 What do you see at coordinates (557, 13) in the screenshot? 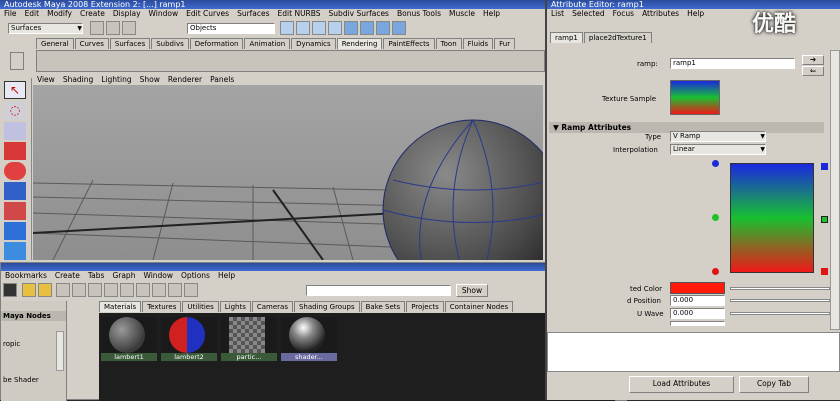
I see `ae-menu-list: List` at bounding box center [557, 13].